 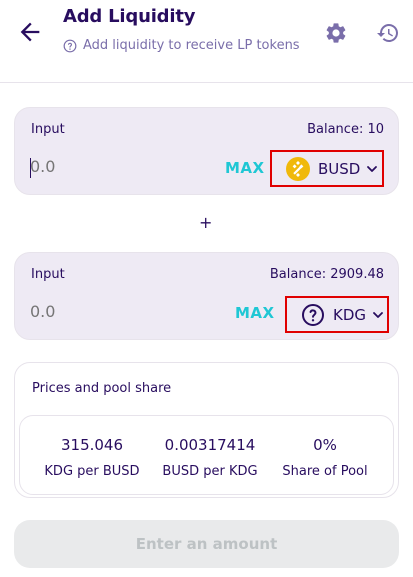 I want to click on price-stat: 315.046 KDG per BUSD, so click(x=92, y=457).